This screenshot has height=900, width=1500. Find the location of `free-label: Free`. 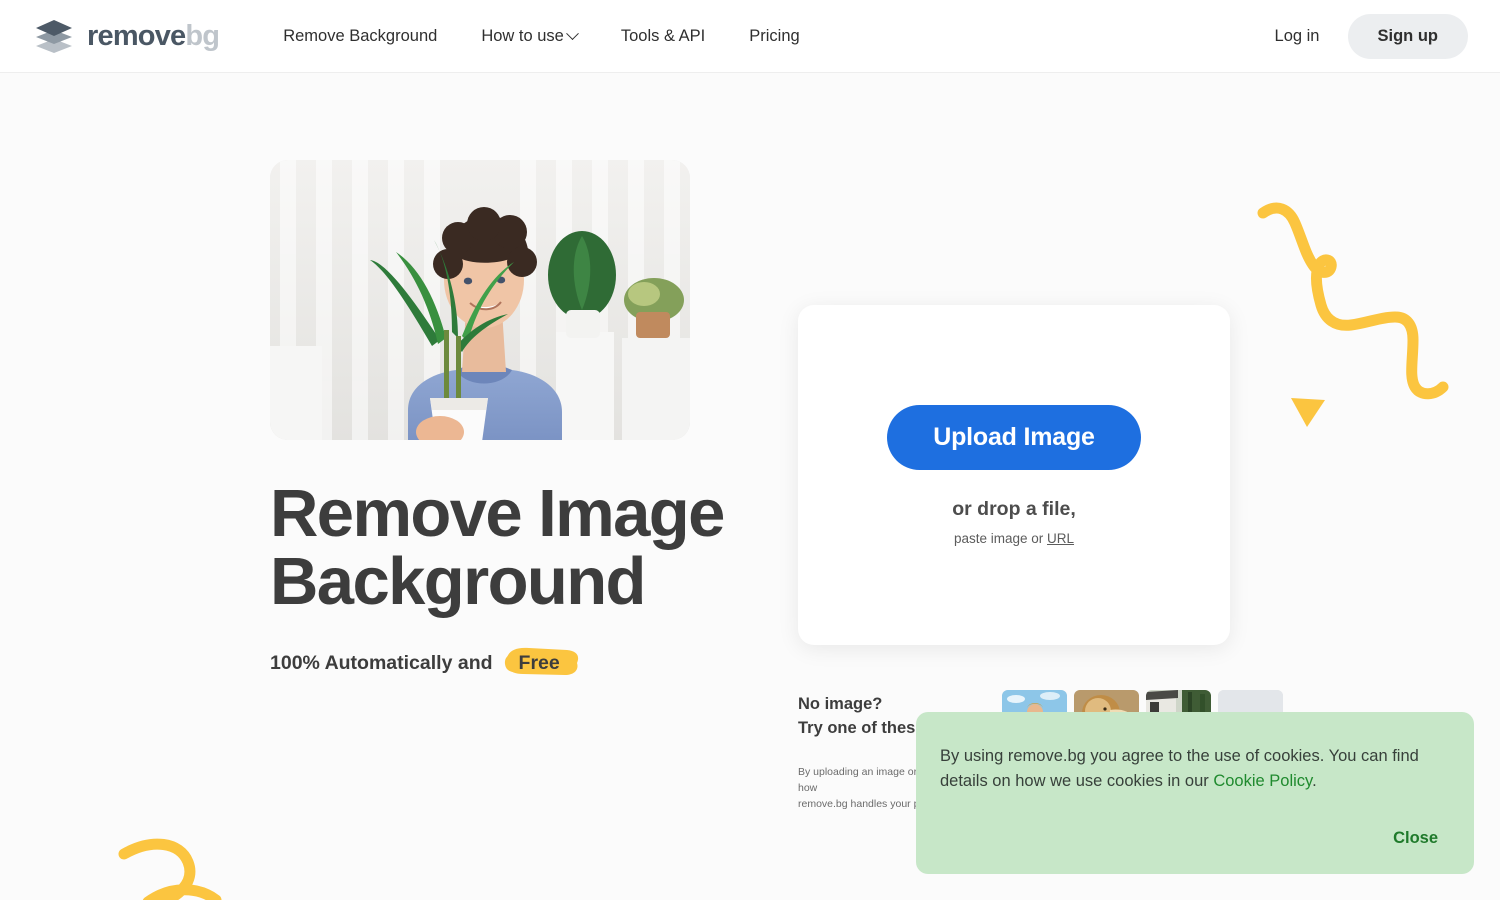

free-label: Free is located at coordinates (539, 662).